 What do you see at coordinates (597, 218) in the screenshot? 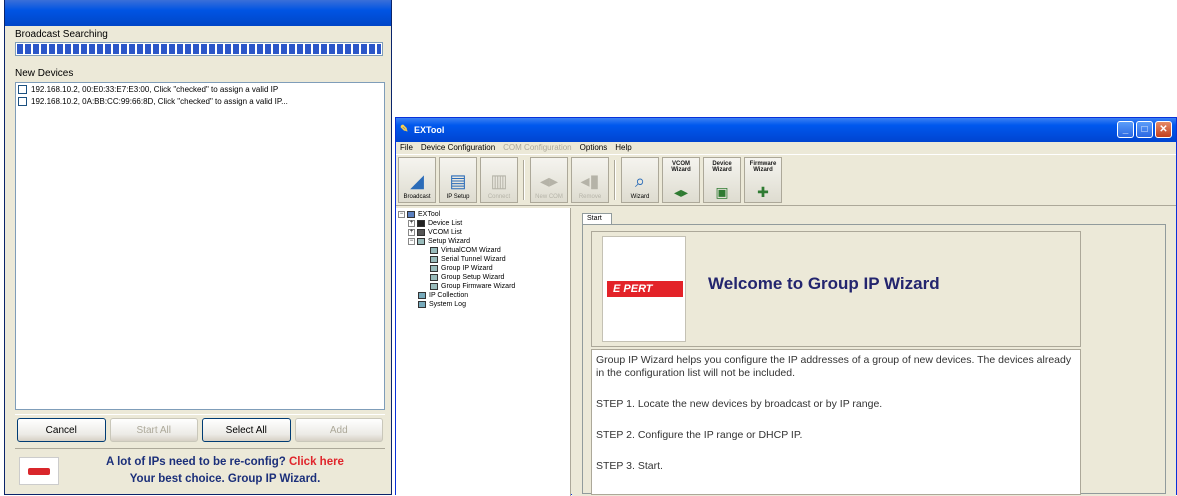
I see `tab-start: Start` at bounding box center [597, 218].